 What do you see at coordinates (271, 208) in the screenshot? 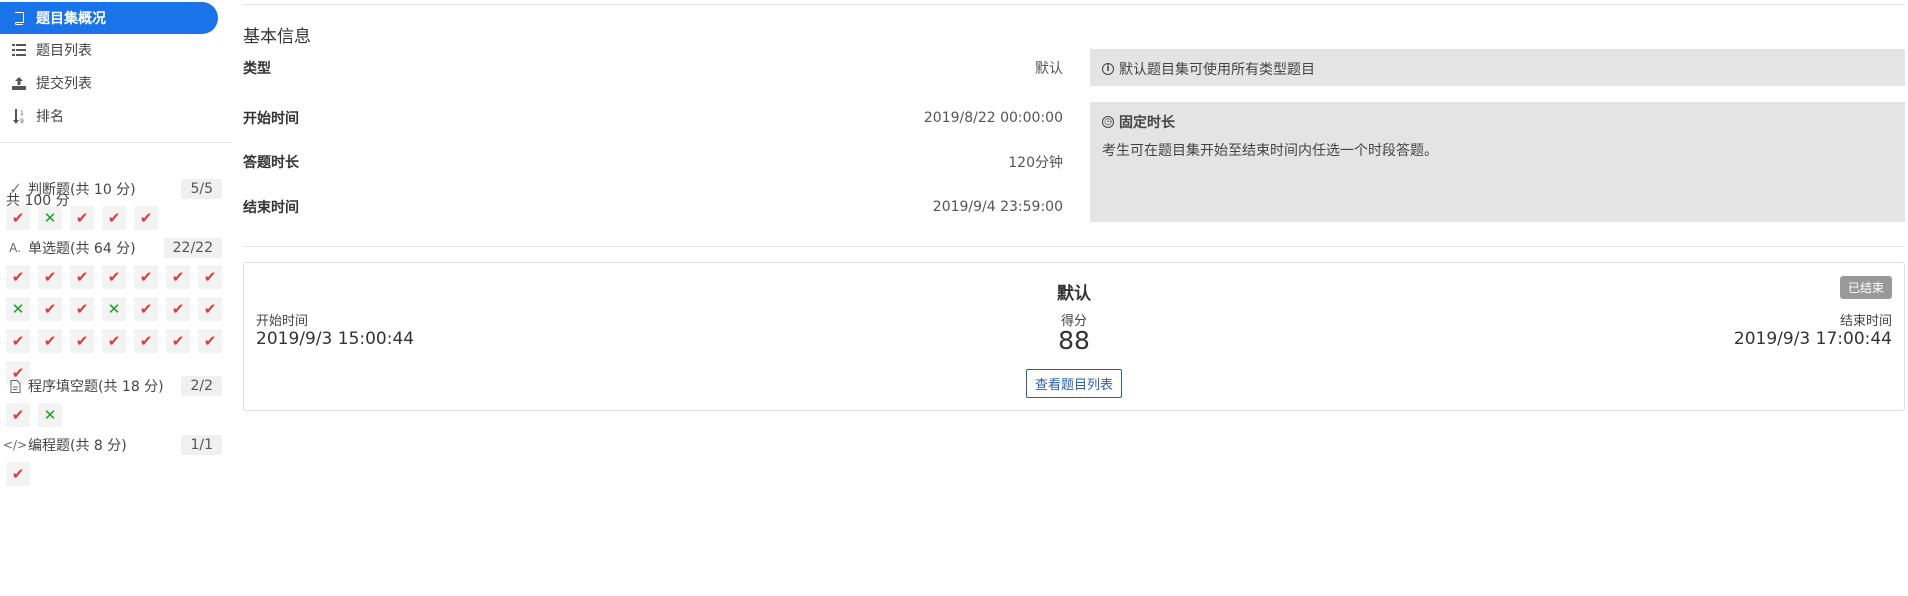
I see `info-label: 结束时间` at bounding box center [271, 208].